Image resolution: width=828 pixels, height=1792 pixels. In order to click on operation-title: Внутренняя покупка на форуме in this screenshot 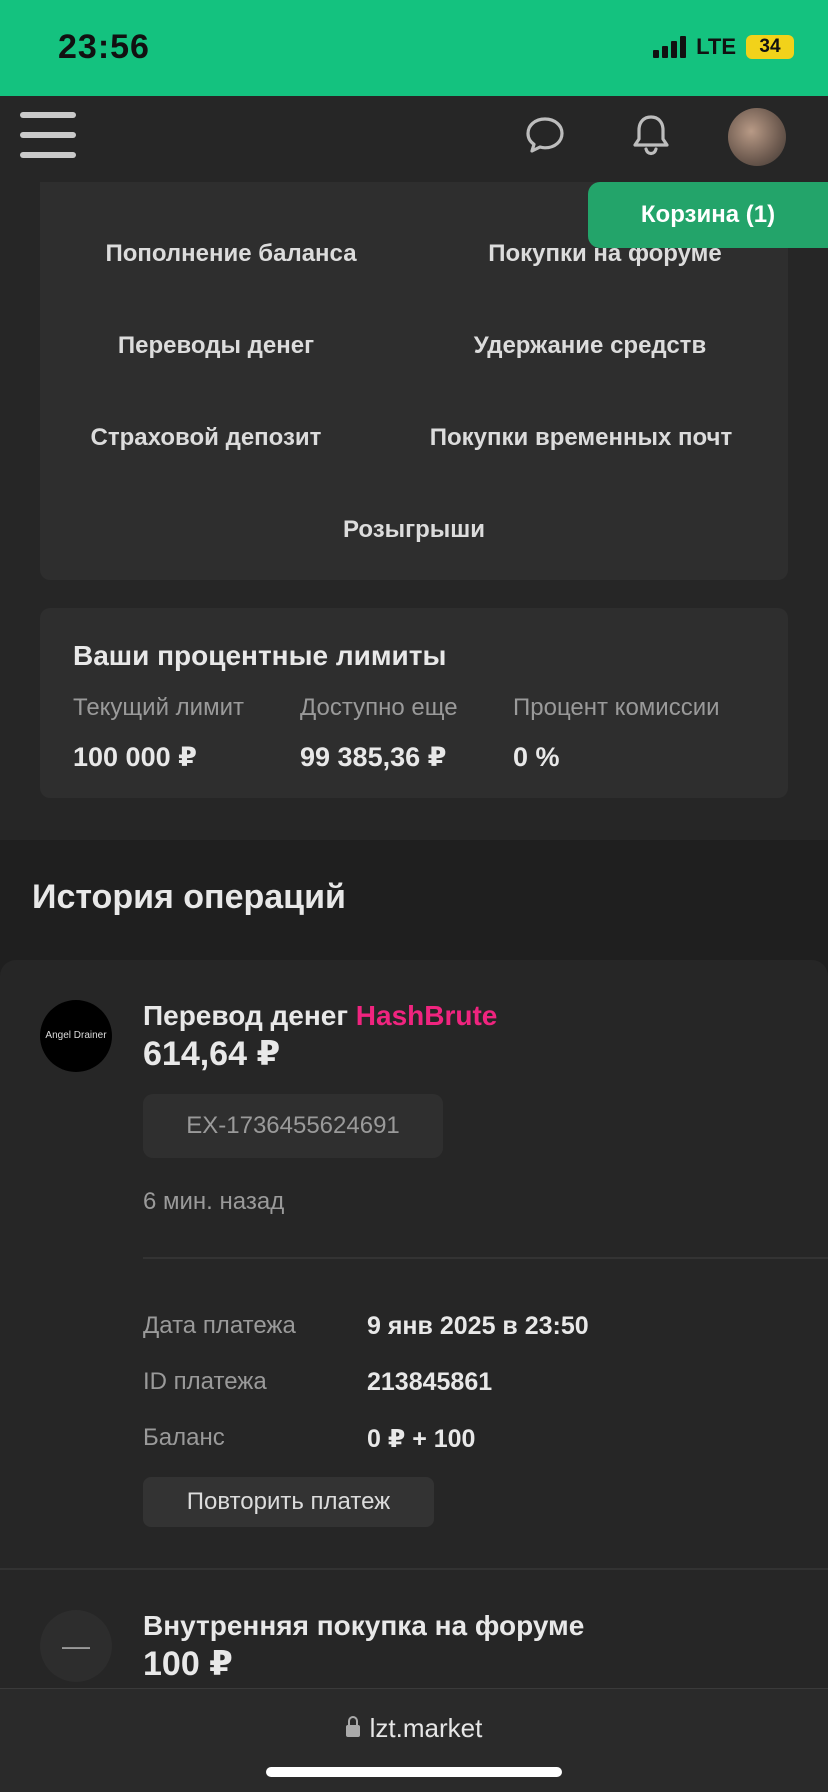, I will do `click(364, 1625)`.